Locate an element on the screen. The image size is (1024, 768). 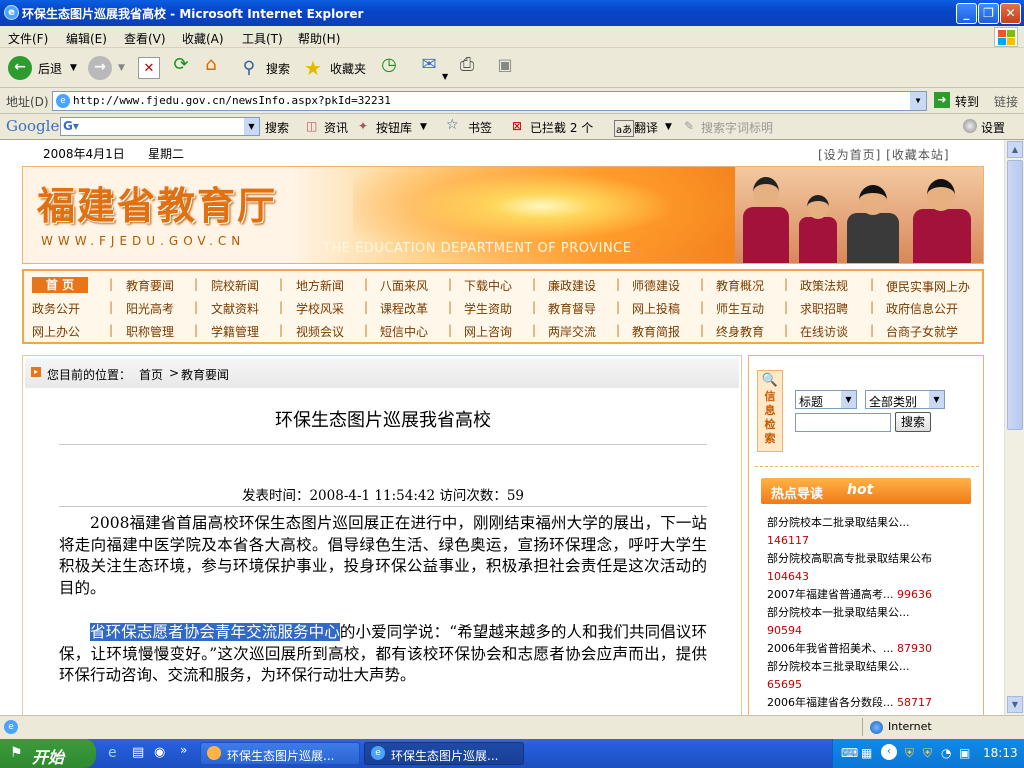
keyboard-icon: ⌨ is located at coordinates (849, 753).